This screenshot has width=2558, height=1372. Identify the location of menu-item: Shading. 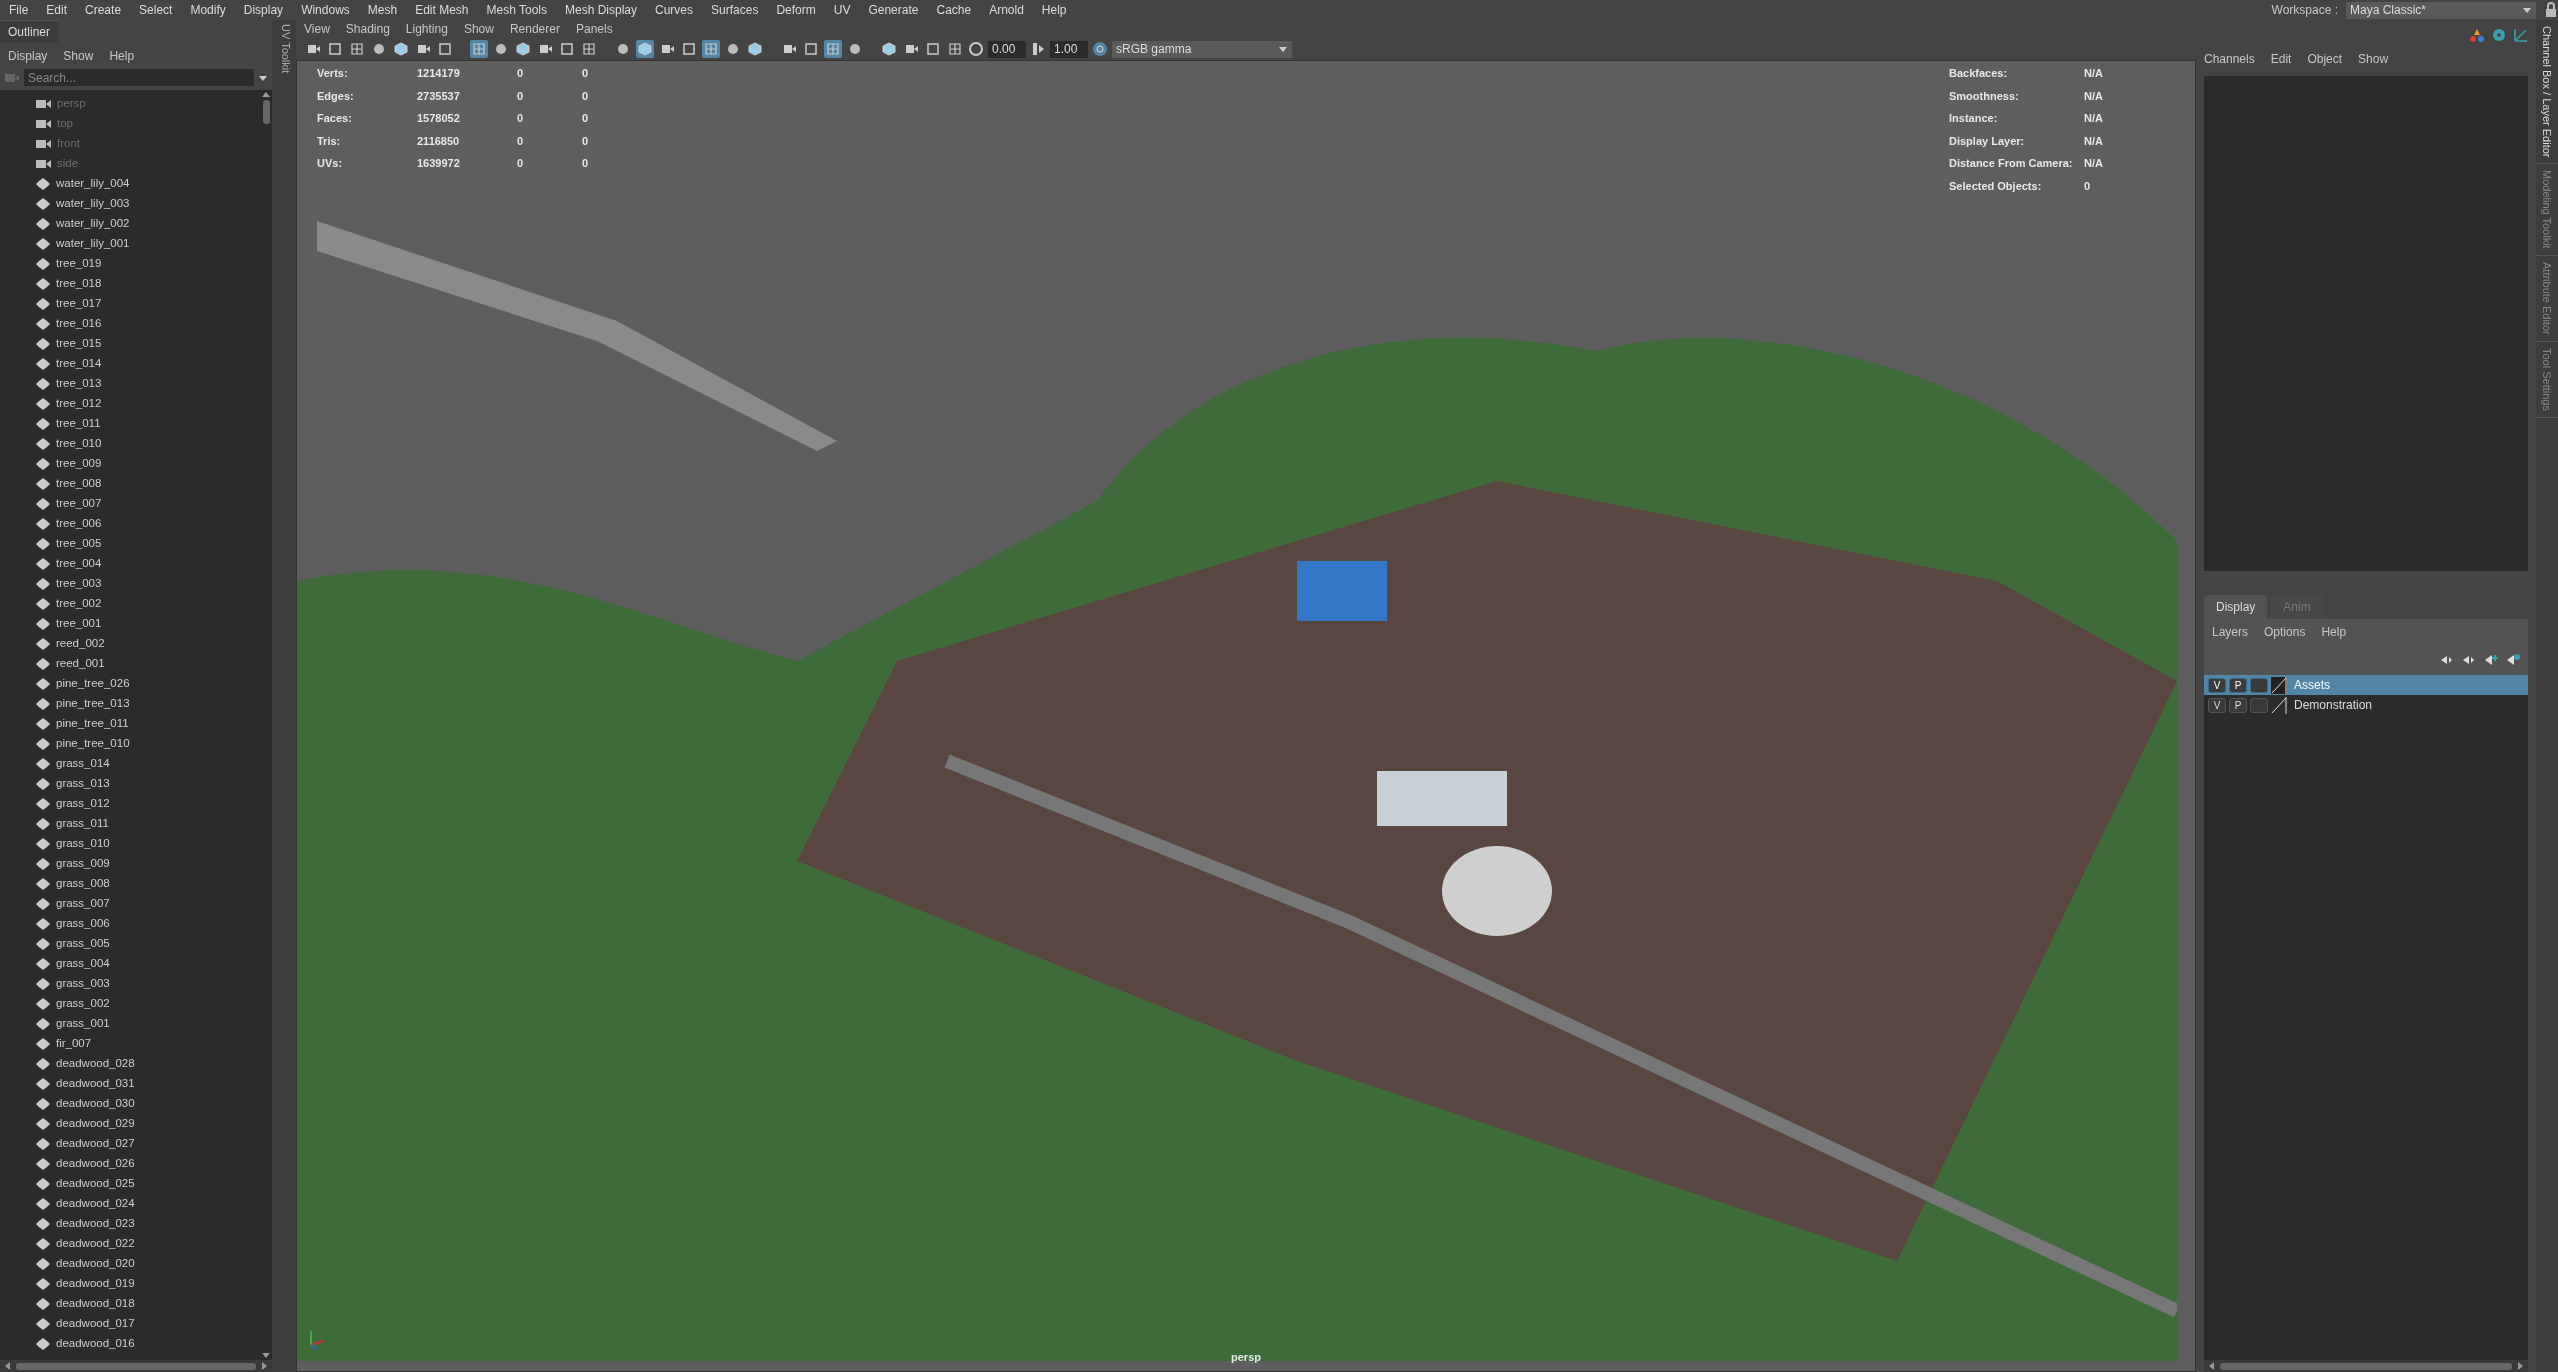
(367, 29).